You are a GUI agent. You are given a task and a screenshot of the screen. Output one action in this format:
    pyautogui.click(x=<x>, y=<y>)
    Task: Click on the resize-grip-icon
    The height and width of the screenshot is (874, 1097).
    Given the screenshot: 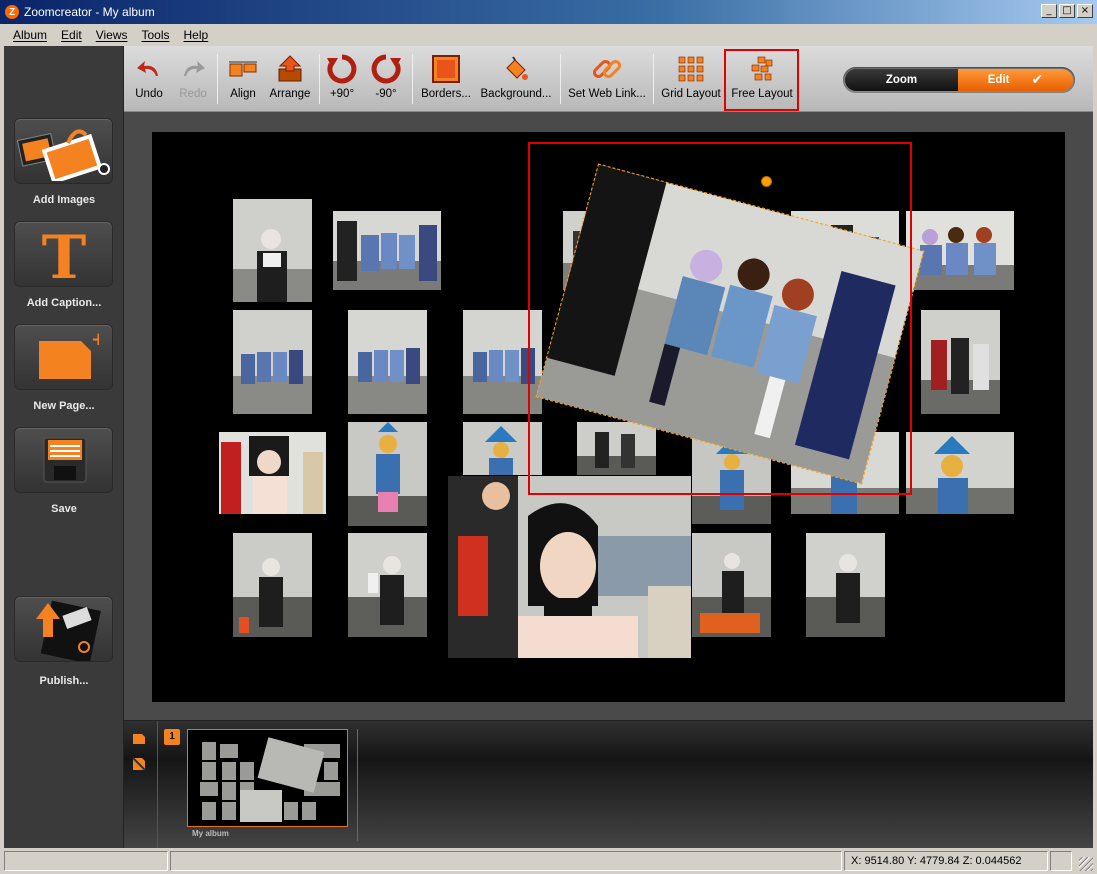 What is the action you would take?
    pyautogui.click(x=1086, y=864)
    